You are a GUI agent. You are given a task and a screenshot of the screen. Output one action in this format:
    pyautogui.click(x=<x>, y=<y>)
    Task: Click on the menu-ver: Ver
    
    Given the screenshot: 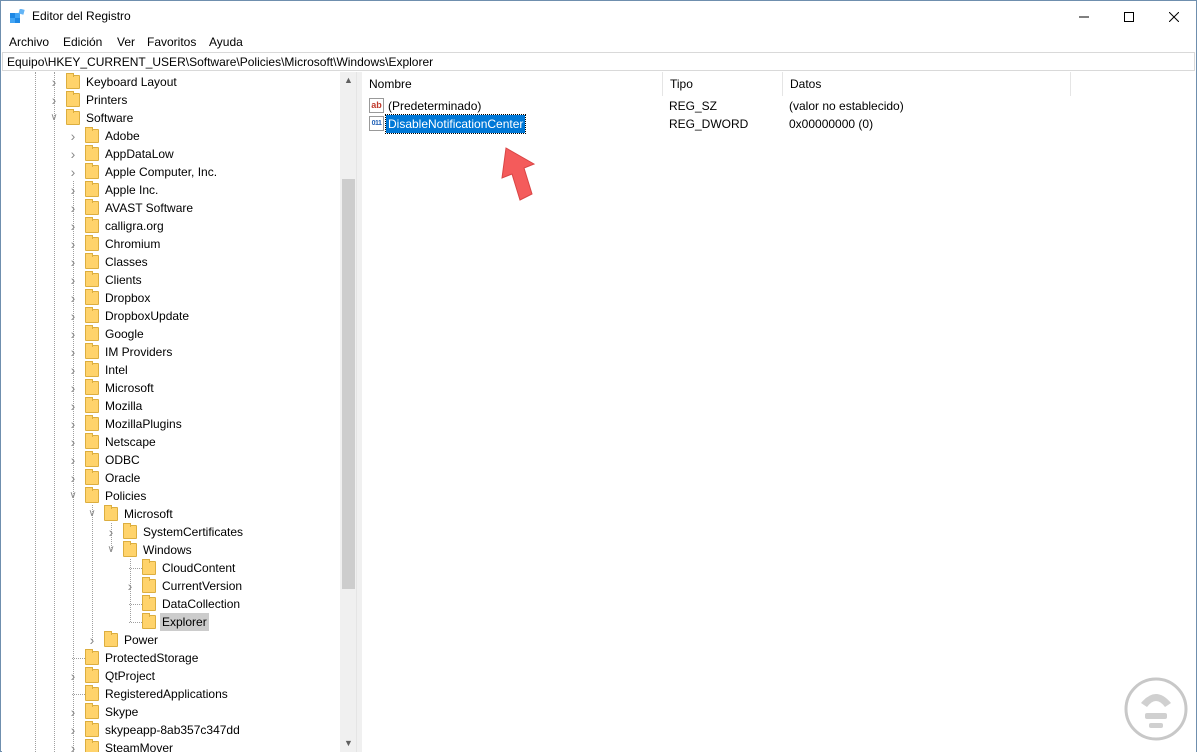 What is the action you would take?
    pyautogui.click(x=126, y=42)
    